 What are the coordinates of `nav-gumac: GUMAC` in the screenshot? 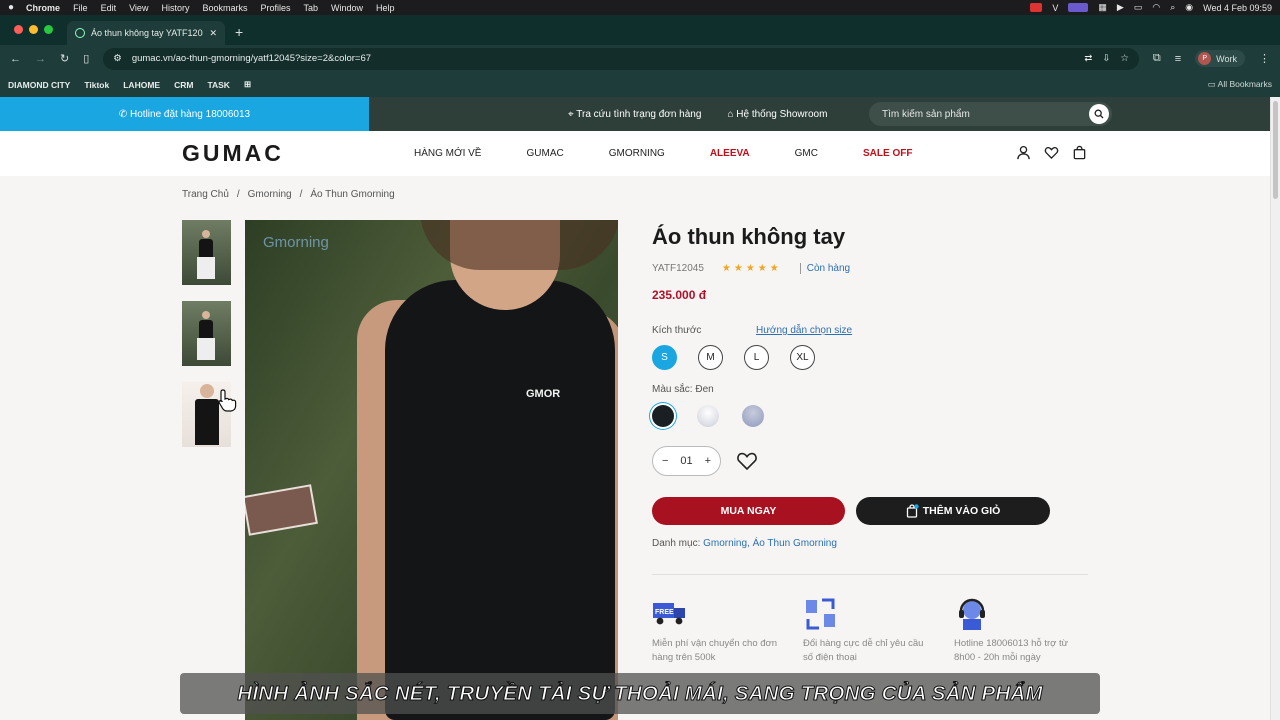 It's located at (544, 153).